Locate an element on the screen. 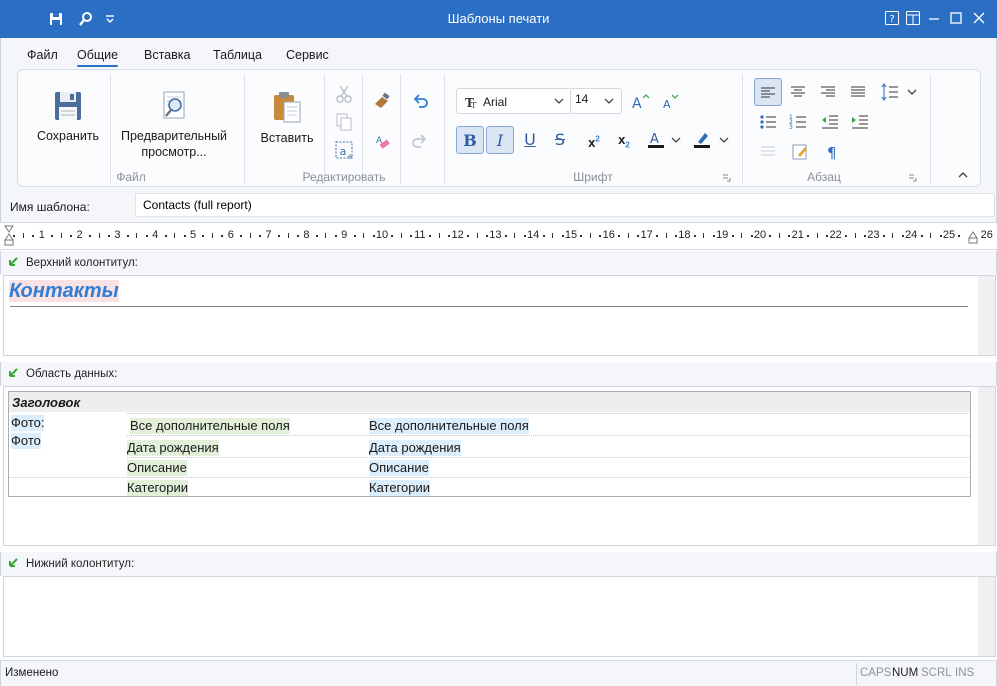 Image resolution: width=997 pixels, height=686 pixels. clear-format-icon: A is located at coordinates (382, 142).